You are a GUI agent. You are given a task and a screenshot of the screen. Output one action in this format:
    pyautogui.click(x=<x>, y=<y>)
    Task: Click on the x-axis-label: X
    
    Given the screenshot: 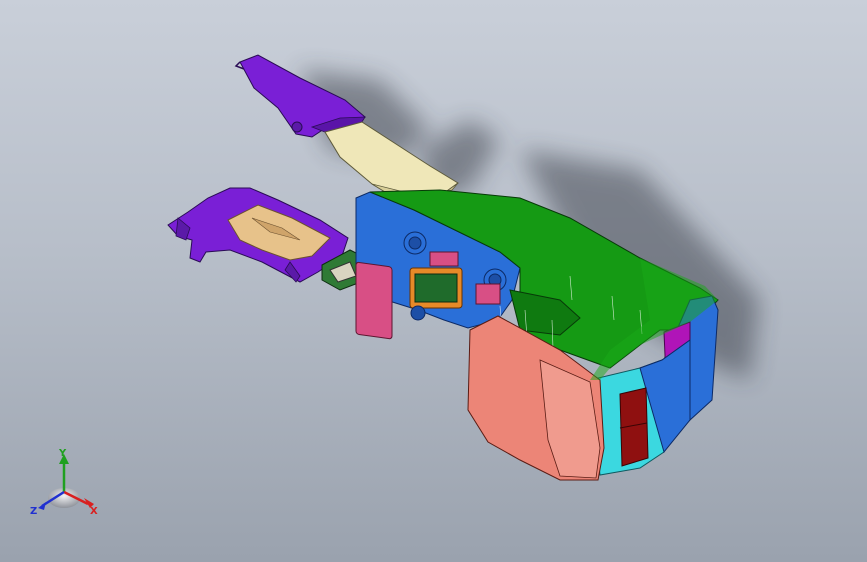 What is the action you would take?
    pyautogui.click(x=94, y=511)
    